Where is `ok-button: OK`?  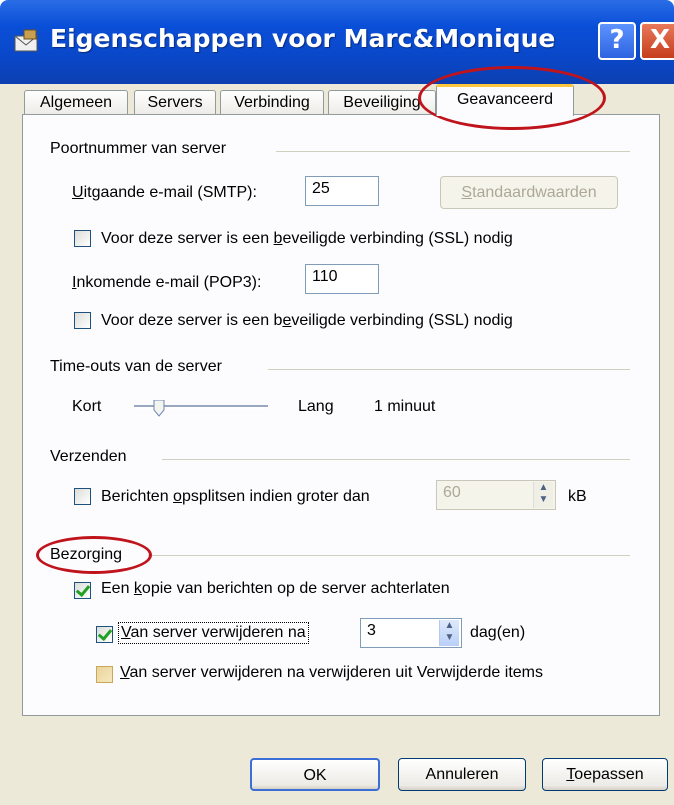
ok-button: OK is located at coordinates (315, 774).